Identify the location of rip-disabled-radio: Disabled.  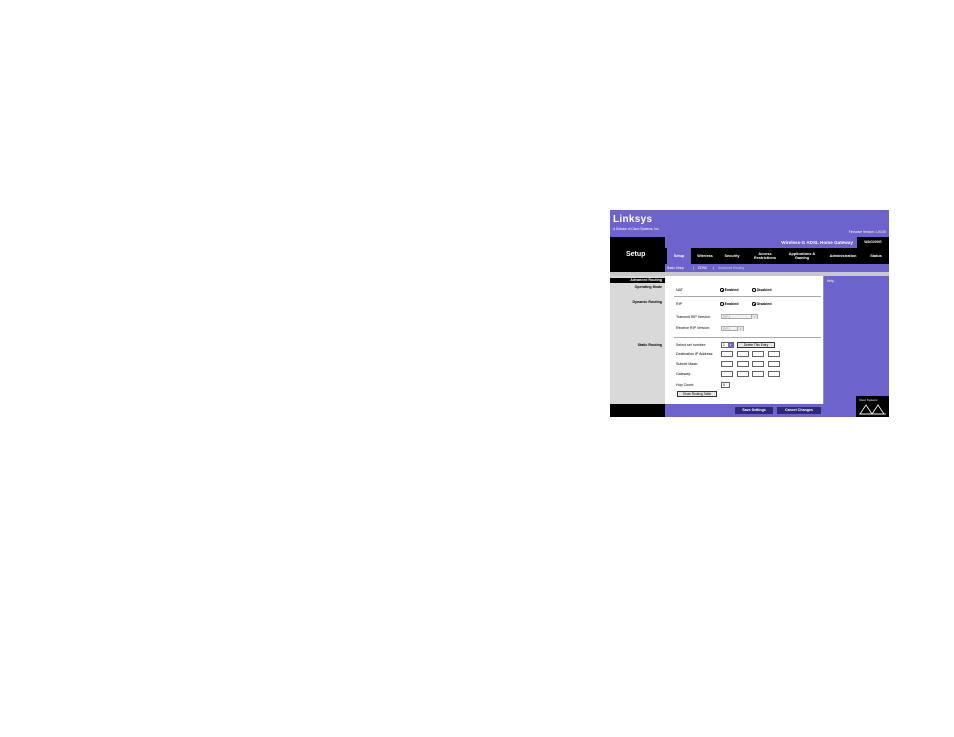
(762, 304).